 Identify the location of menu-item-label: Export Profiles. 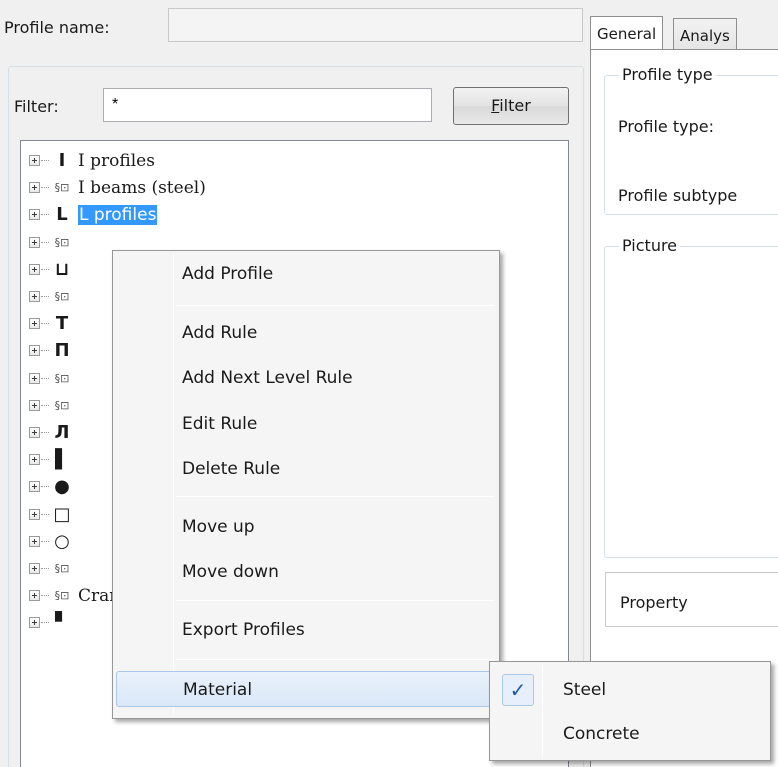
(243, 630).